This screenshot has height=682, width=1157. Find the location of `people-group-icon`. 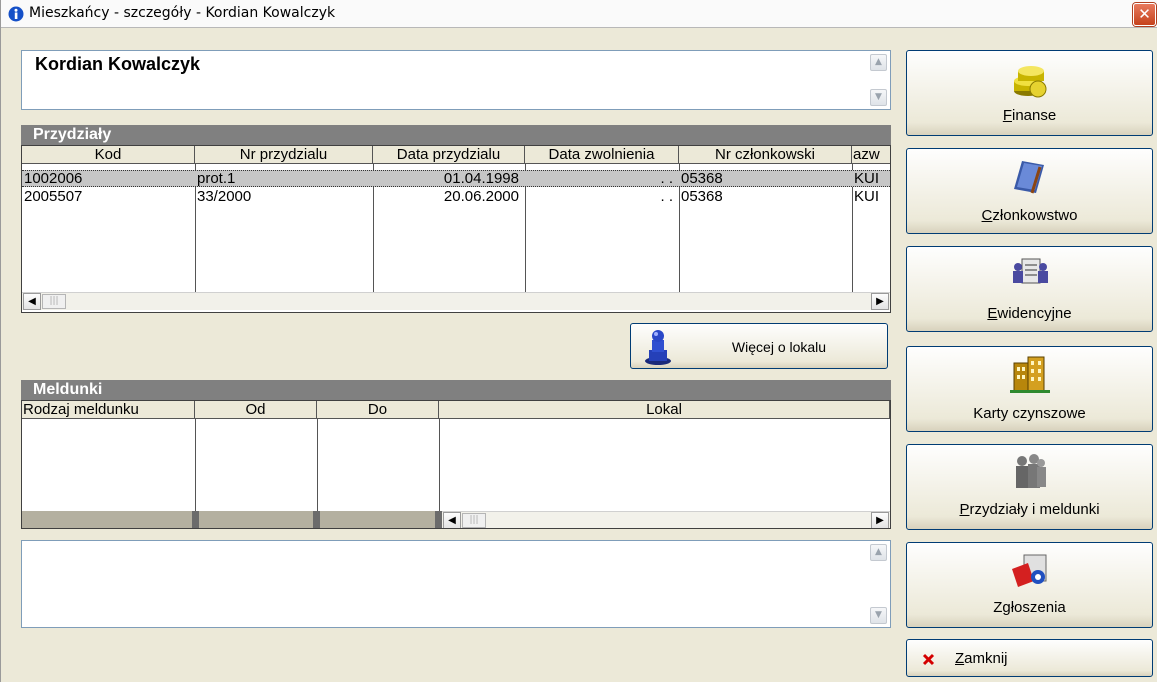

people-group-icon is located at coordinates (1030, 471).